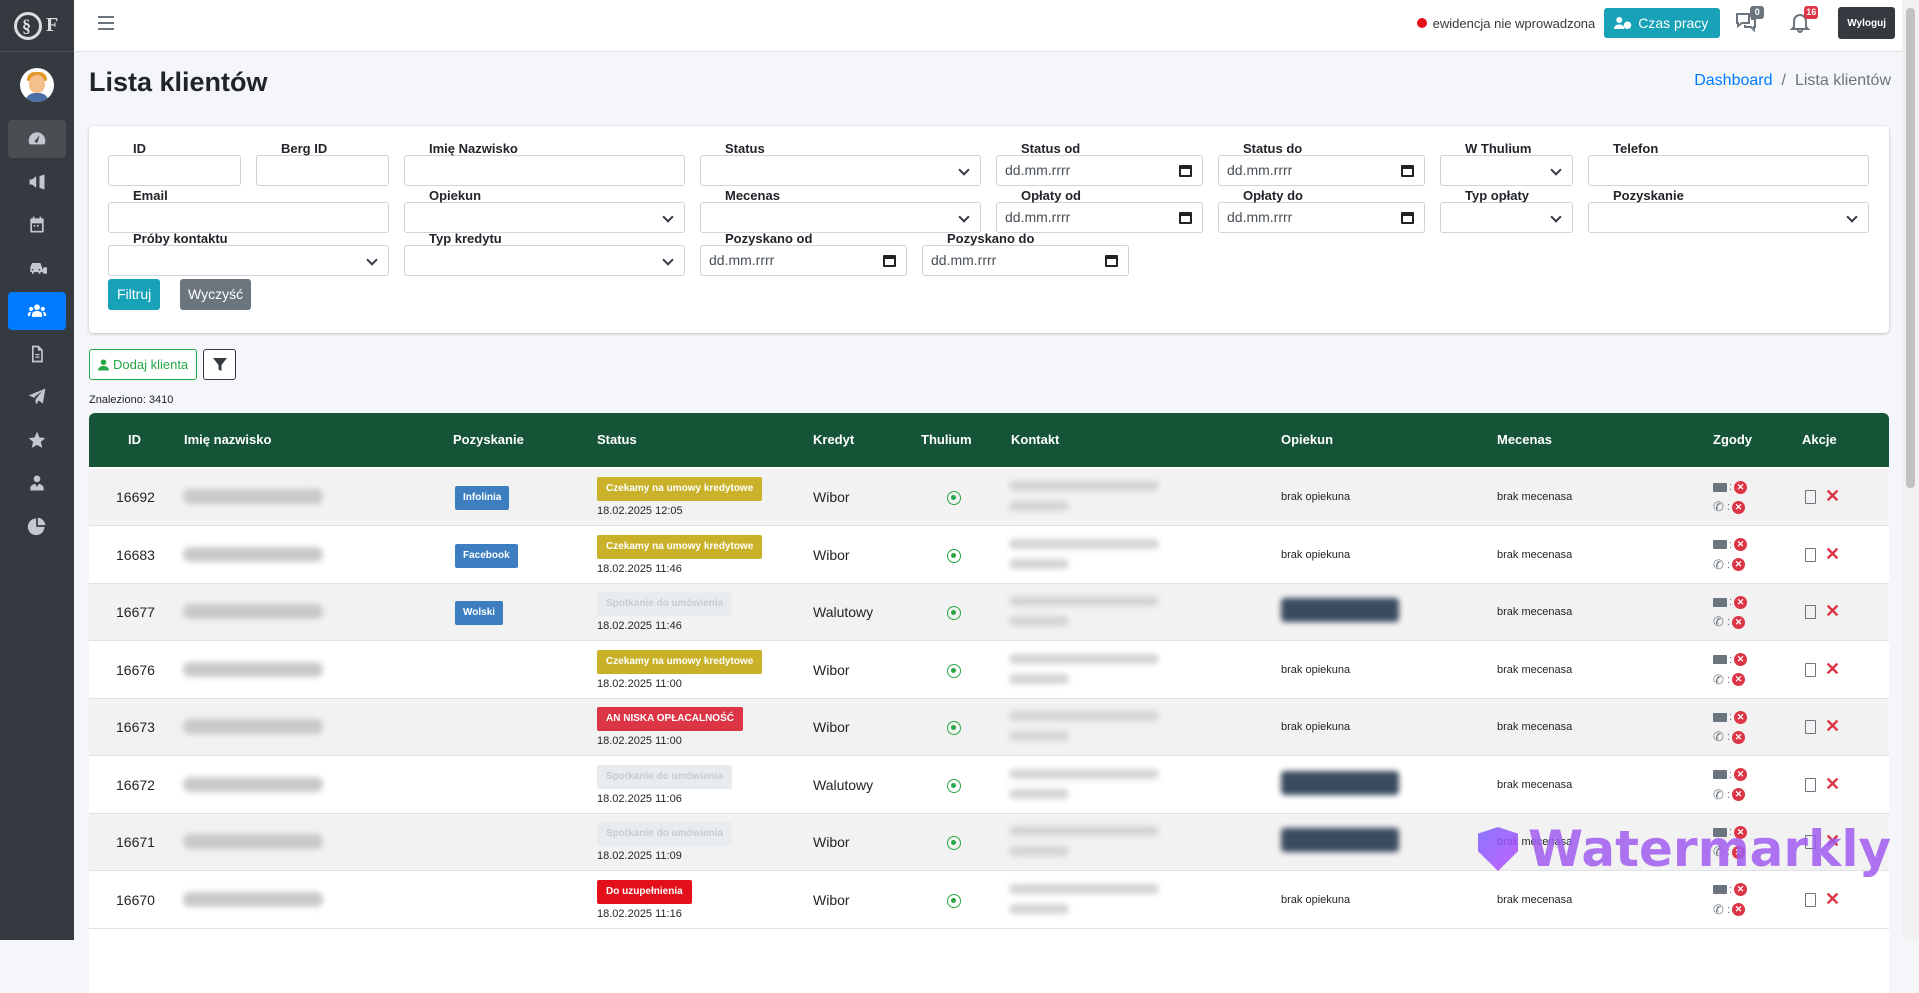 This screenshot has width=1919, height=993. I want to click on contact-attempts-select, so click(248, 260).